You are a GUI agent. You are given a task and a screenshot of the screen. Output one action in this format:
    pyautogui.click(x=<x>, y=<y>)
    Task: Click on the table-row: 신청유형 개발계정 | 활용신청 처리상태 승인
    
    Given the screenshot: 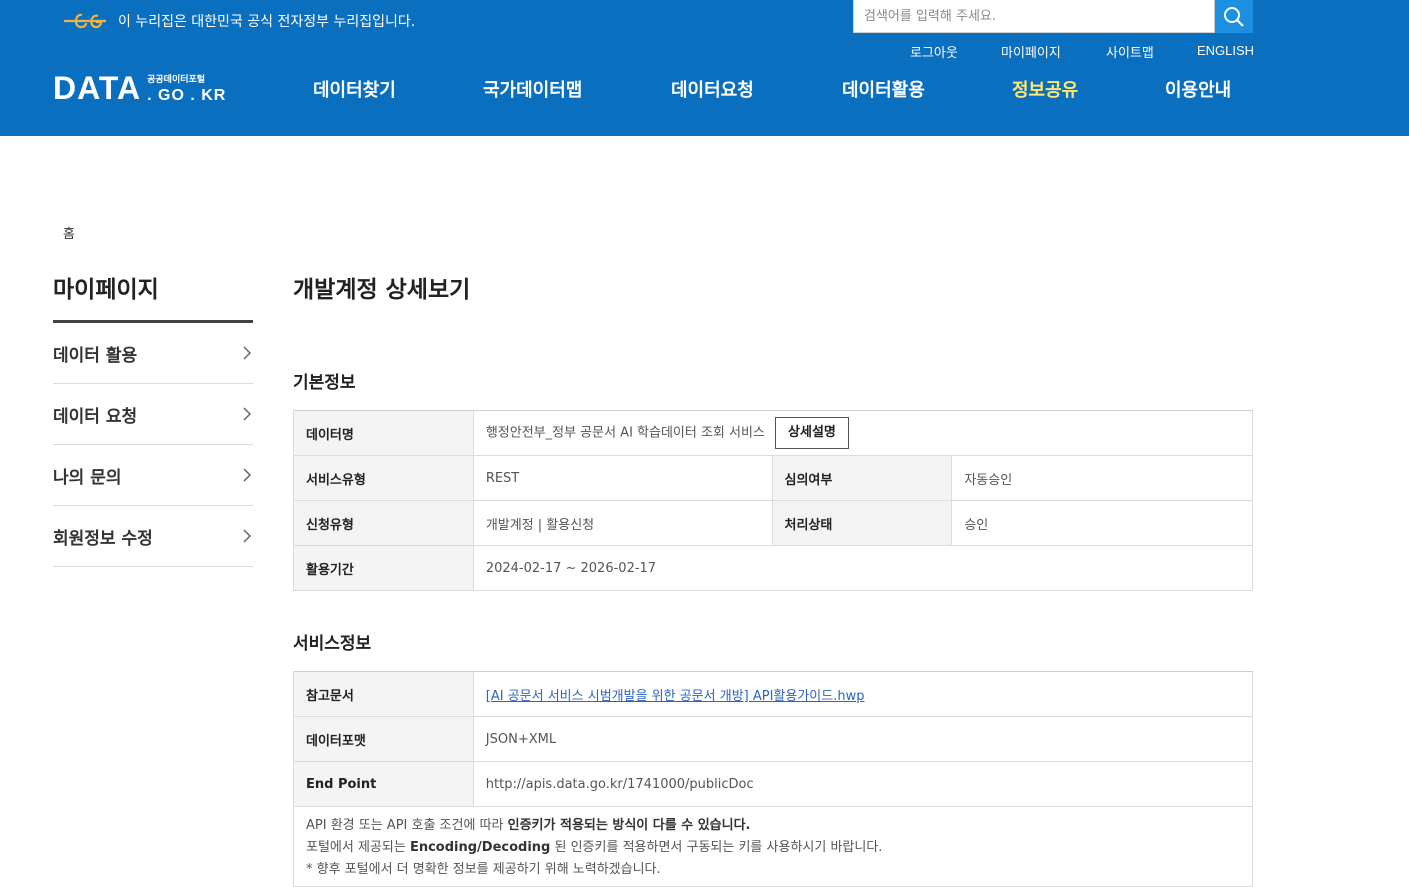 What is the action you would take?
    pyautogui.click(x=773, y=523)
    